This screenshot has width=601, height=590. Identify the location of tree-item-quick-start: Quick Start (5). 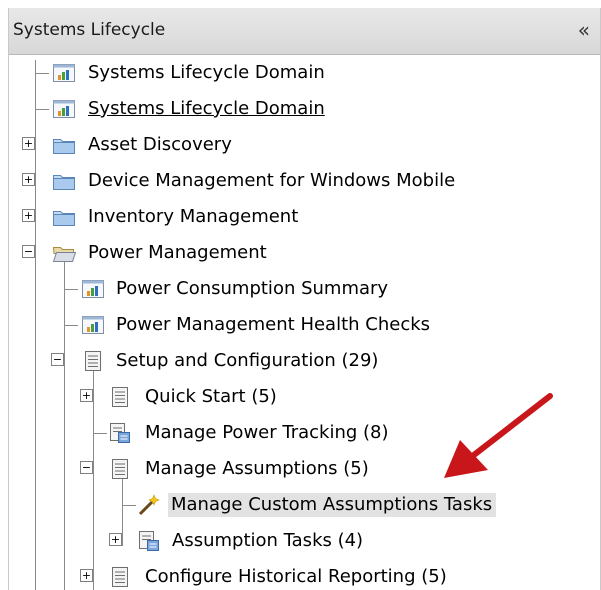
(211, 397).